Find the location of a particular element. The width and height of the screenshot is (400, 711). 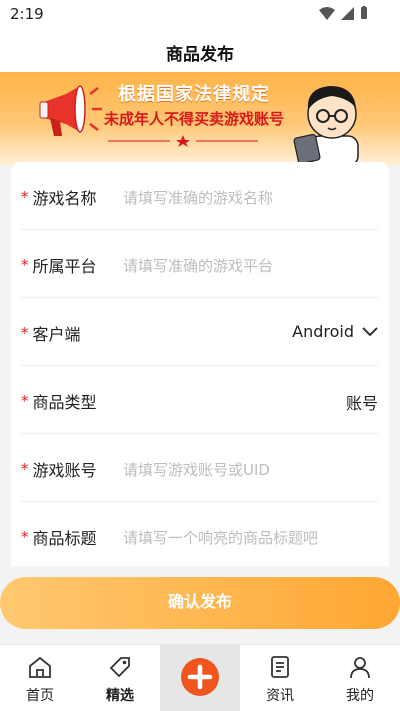

client-row: * 客户端 Android is located at coordinates (199, 332).